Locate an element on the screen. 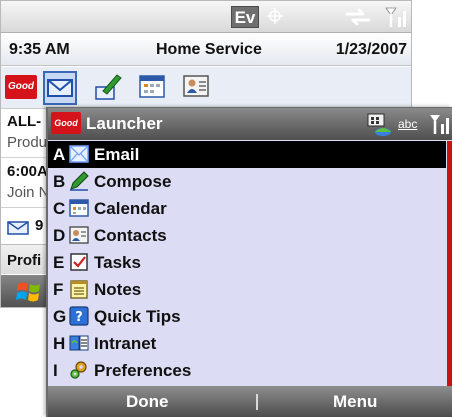 This screenshot has height=417, width=452. menu-item-key: C is located at coordinates (59, 208).